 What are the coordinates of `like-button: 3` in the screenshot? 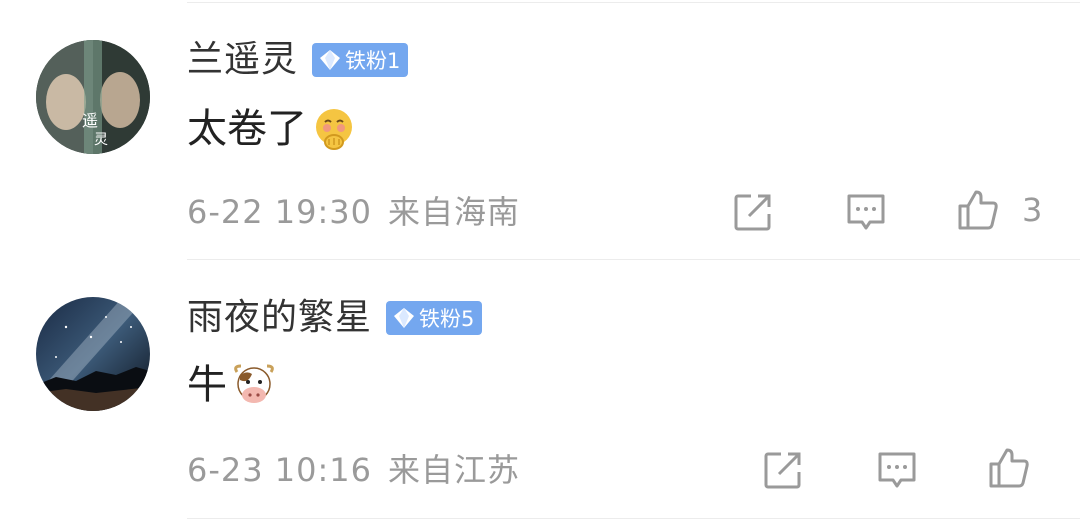 It's located at (999, 210).